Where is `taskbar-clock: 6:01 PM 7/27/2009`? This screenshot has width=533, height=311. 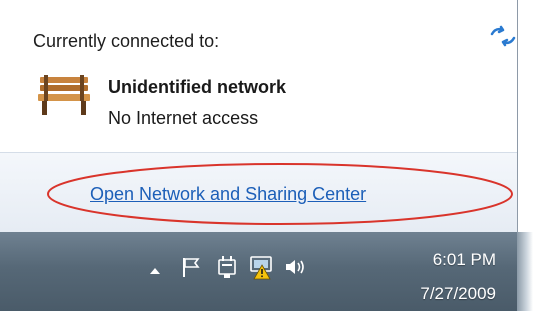
taskbar-clock: 6:01 PM 7/27/2009 is located at coordinates (437, 277).